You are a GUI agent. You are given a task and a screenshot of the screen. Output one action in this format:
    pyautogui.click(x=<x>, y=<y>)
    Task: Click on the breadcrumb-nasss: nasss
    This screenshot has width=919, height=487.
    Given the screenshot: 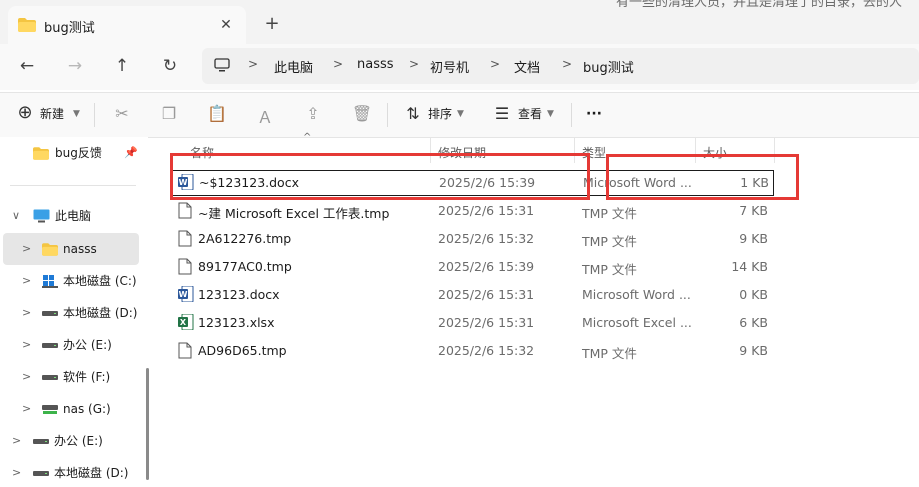 What is the action you would take?
    pyautogui.click(x=375, y=64)
    